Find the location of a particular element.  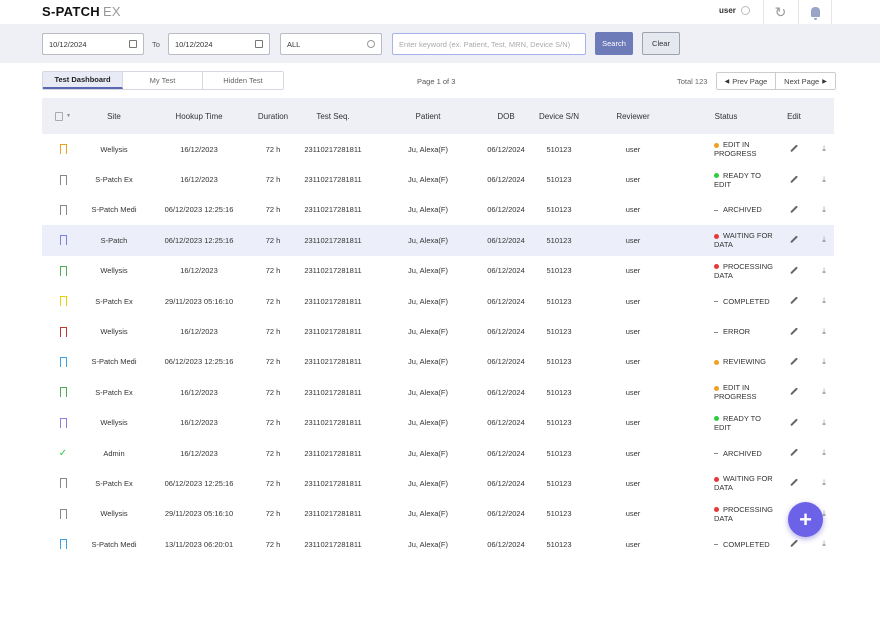

notification-button is located at coordinates (815, 12).